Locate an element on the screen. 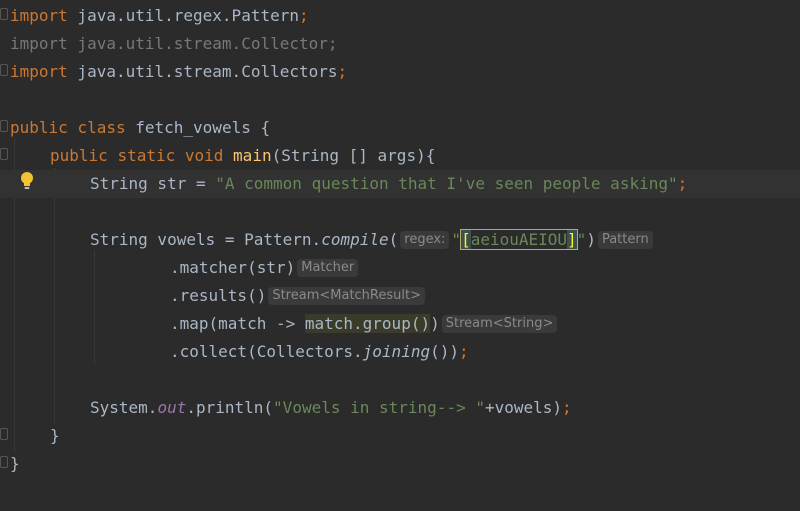 The width and height of the screenshot is (800, 511). import-path: java.util.stream.Collectors is located at coordinates (202, 71).